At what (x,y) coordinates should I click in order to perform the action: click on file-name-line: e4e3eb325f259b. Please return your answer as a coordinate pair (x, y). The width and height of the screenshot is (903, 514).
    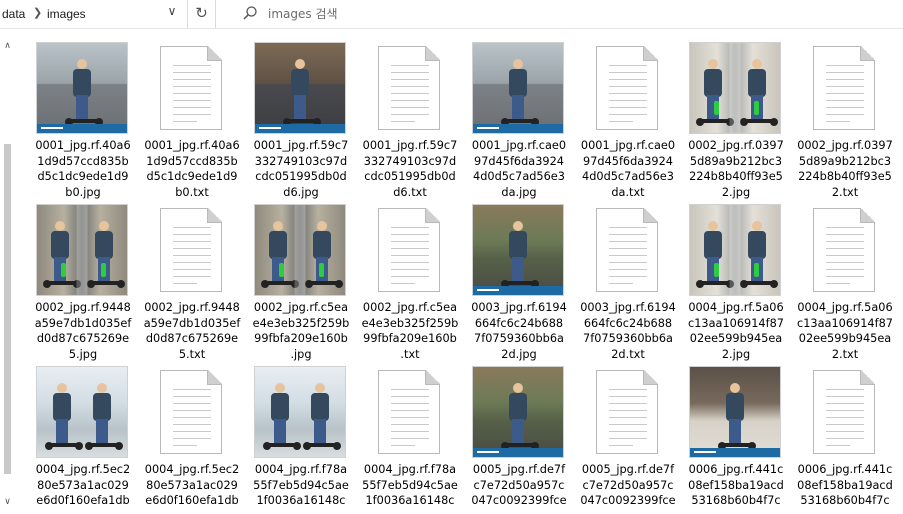
    Looking at the image, I should click on (301, 323).